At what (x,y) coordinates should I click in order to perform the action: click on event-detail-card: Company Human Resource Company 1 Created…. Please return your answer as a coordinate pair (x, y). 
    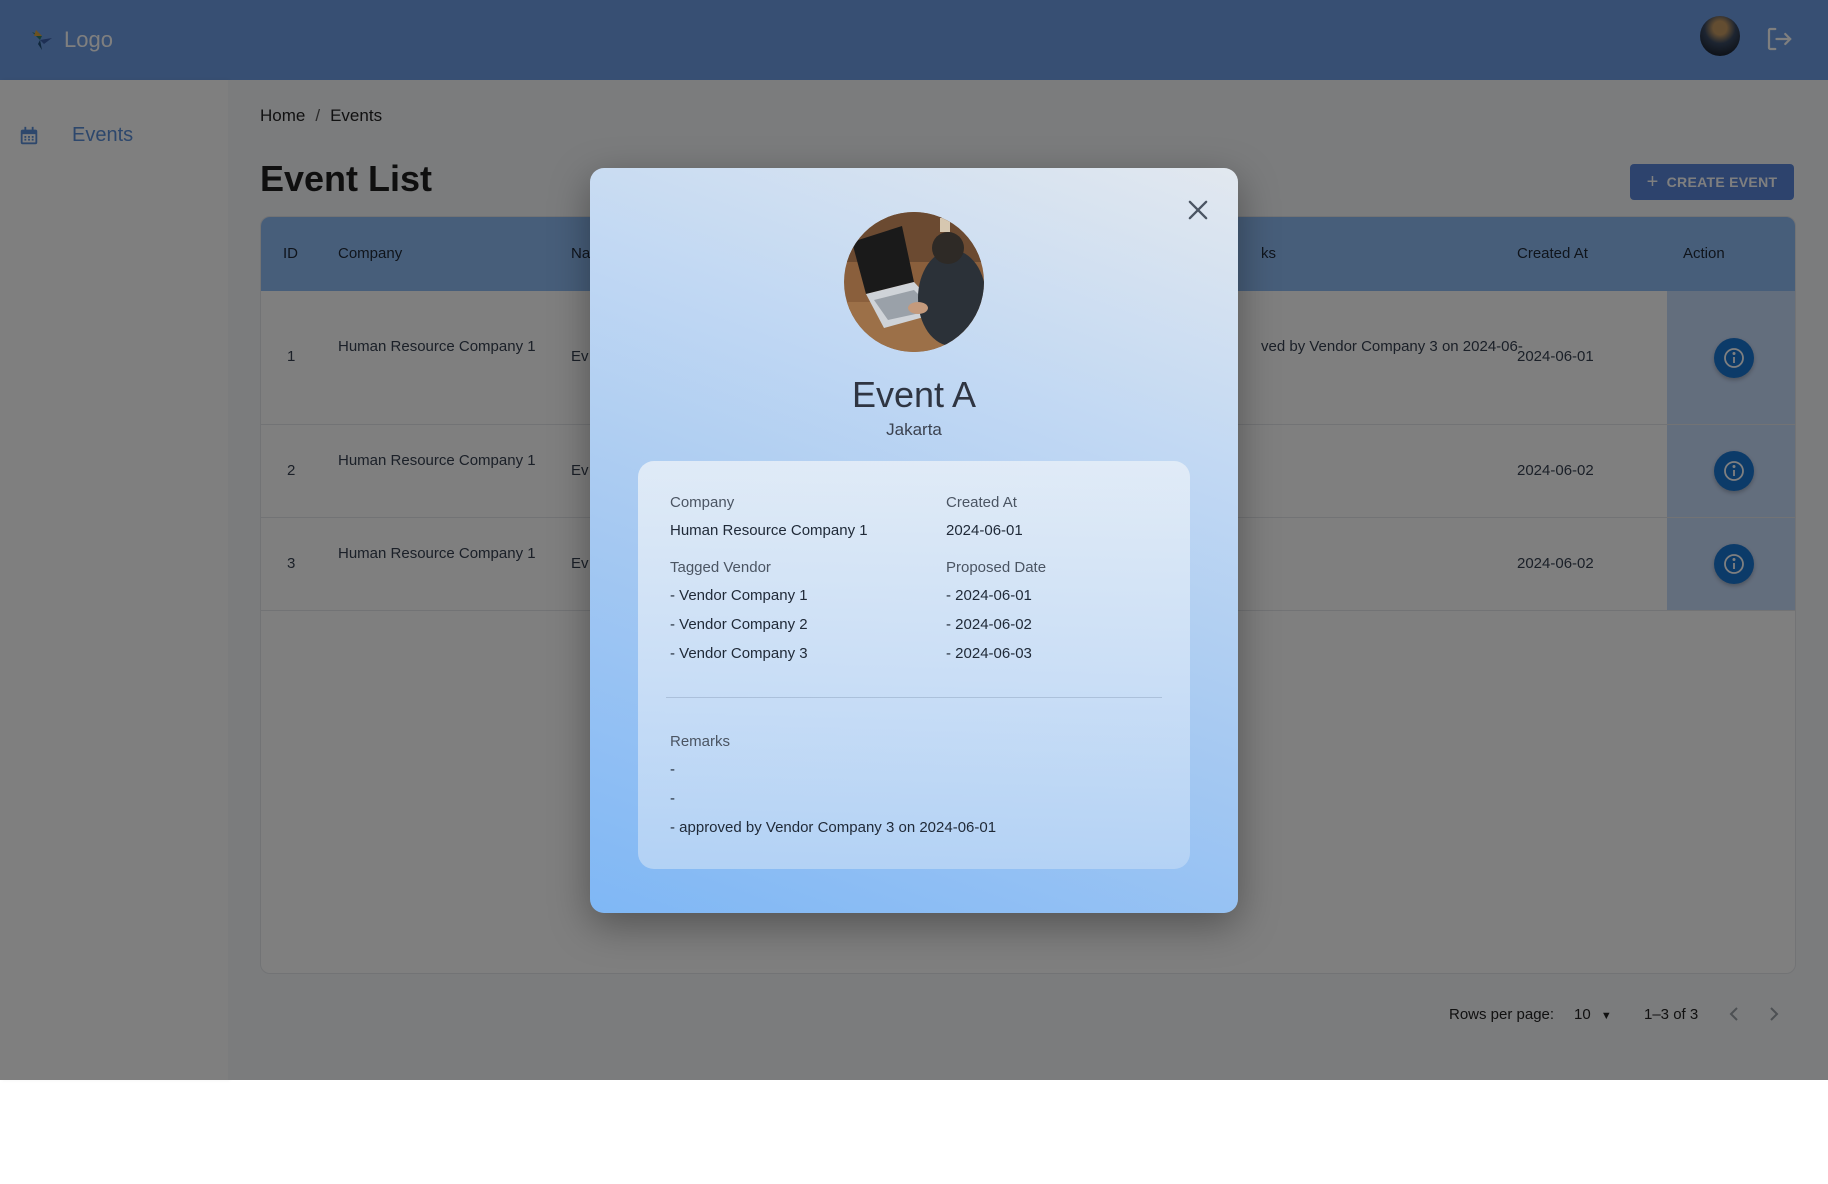
    Looking at the image, I should click on (914, 665).